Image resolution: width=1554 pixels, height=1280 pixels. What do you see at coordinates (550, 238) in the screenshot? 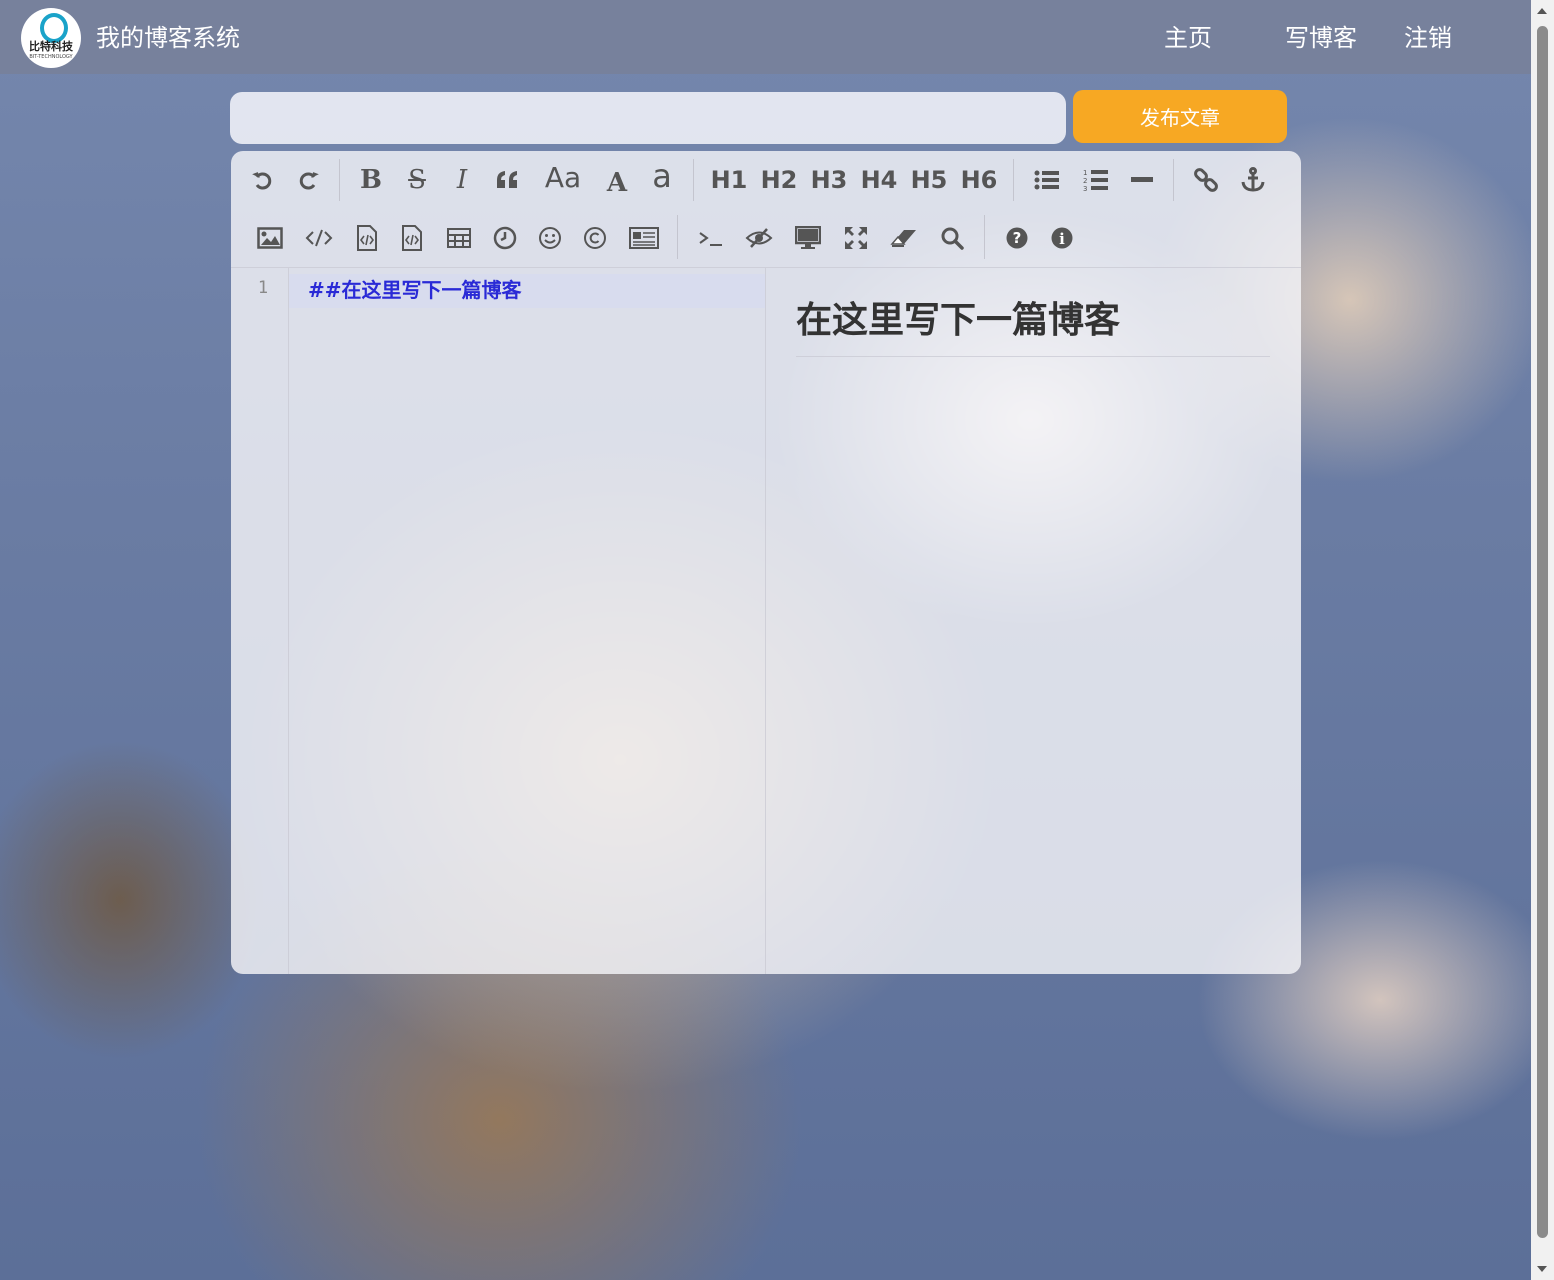
I see `emoji-icon` at bounding box center [550, 238].